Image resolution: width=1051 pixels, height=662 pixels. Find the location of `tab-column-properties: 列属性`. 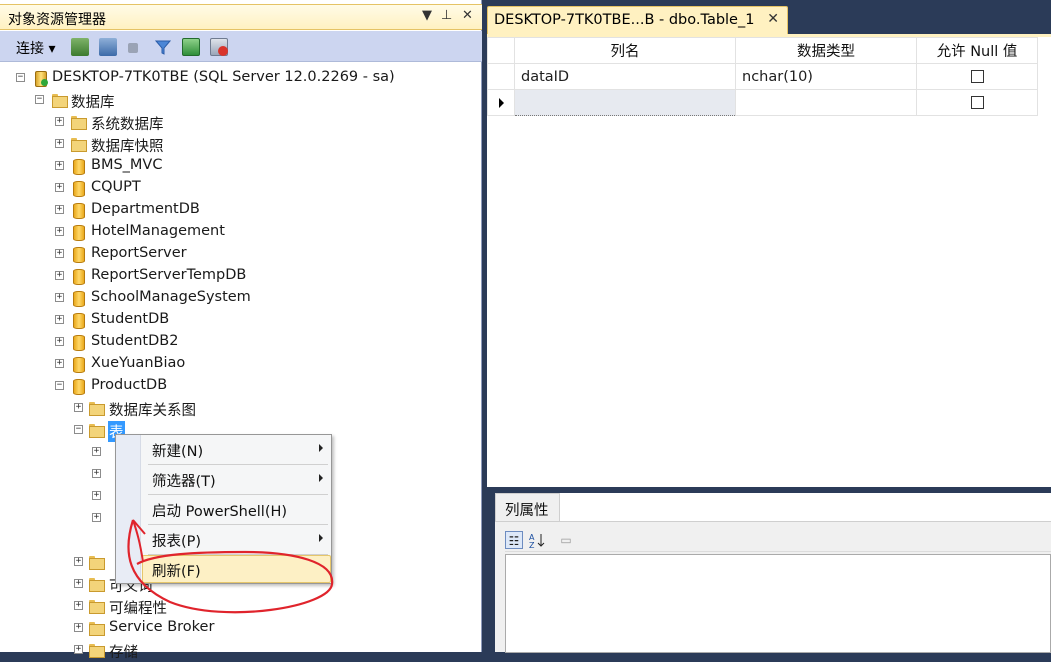

tab-column-properties: 列属性 is located at coordinates (527, 507).